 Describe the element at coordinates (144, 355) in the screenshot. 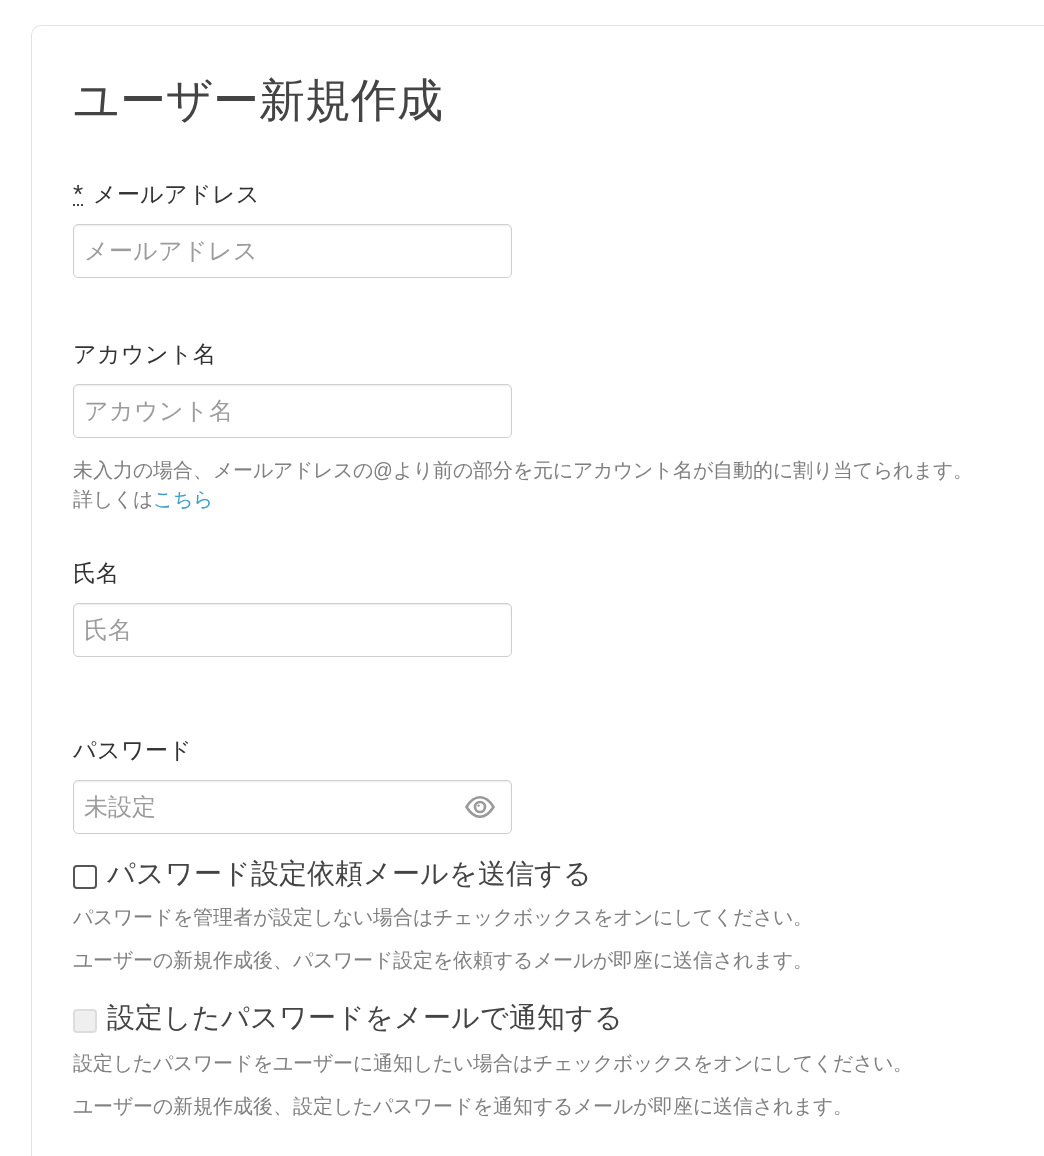

I see `field-label: アカウント名` at that location.